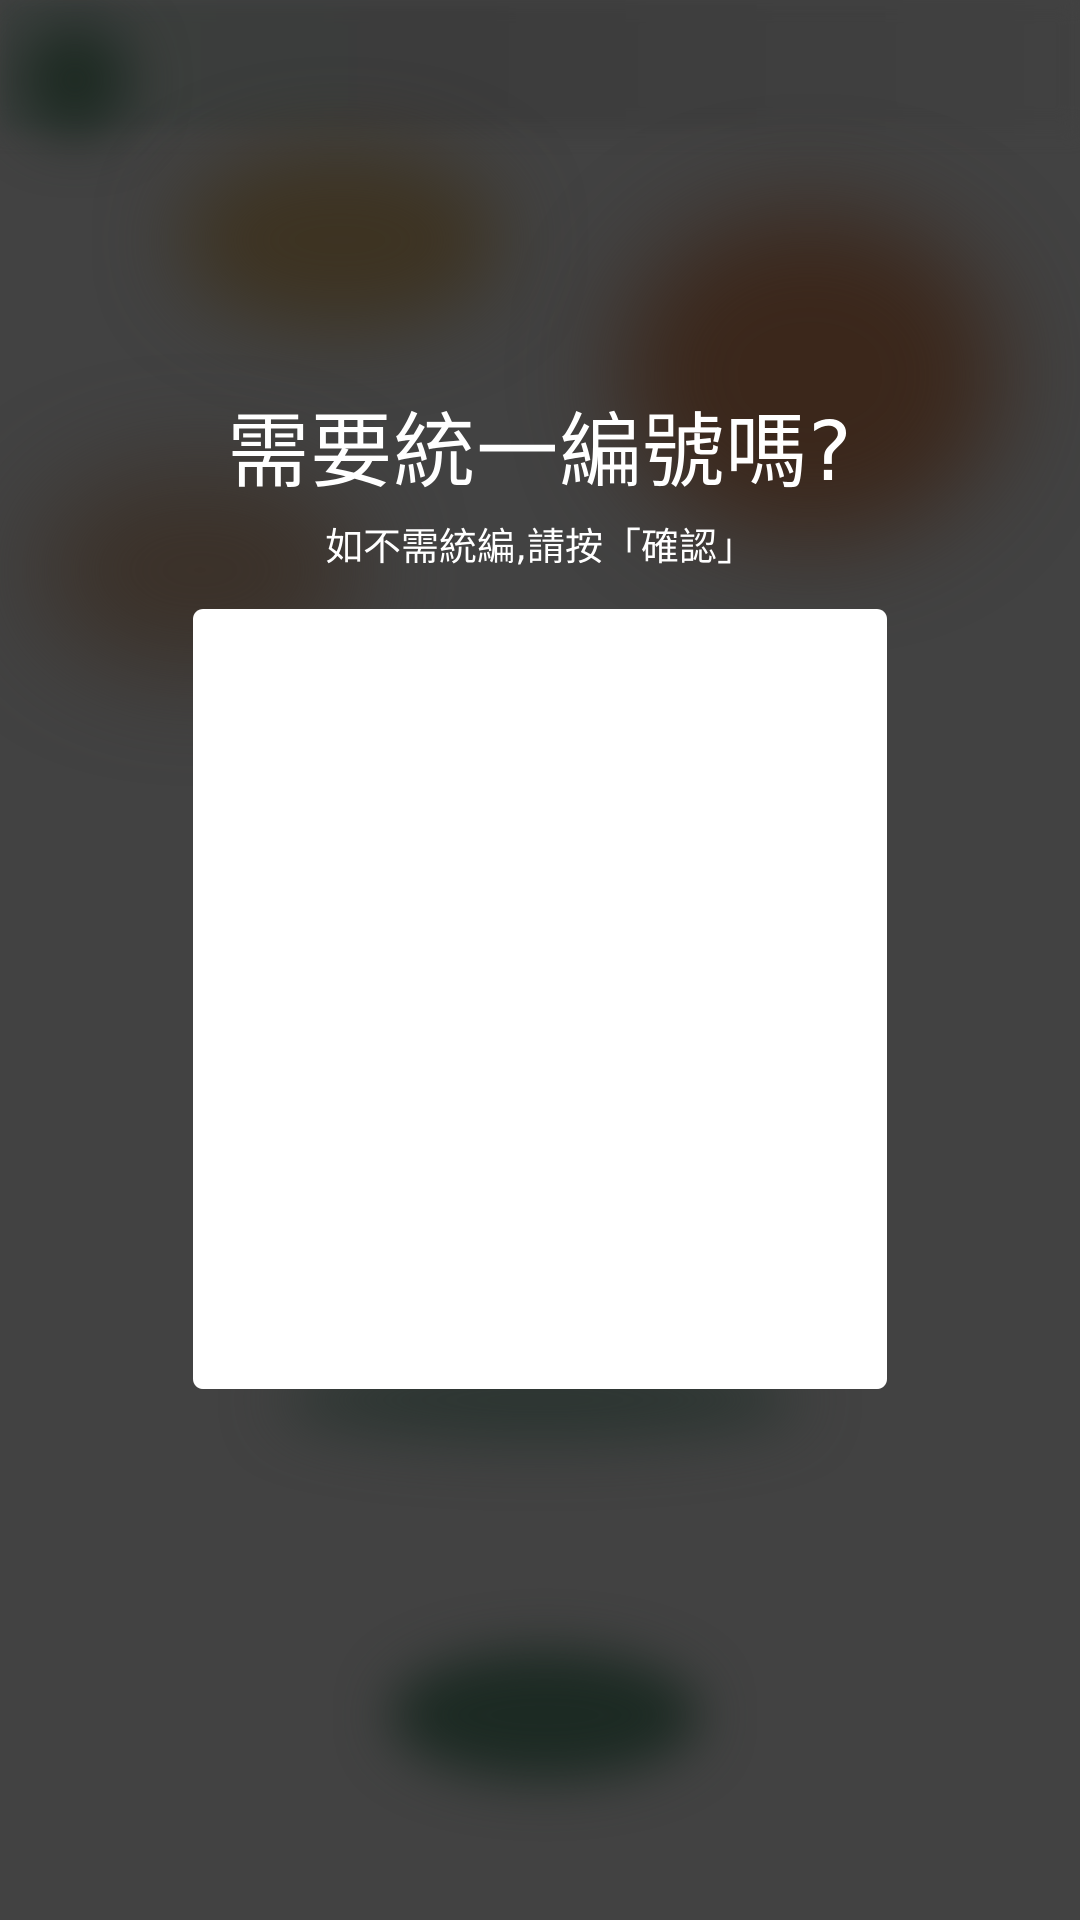  What do you see at coordinates (340, 240) in the screenshot?
I see `background-image-blur` at bounding box center [340, 240].